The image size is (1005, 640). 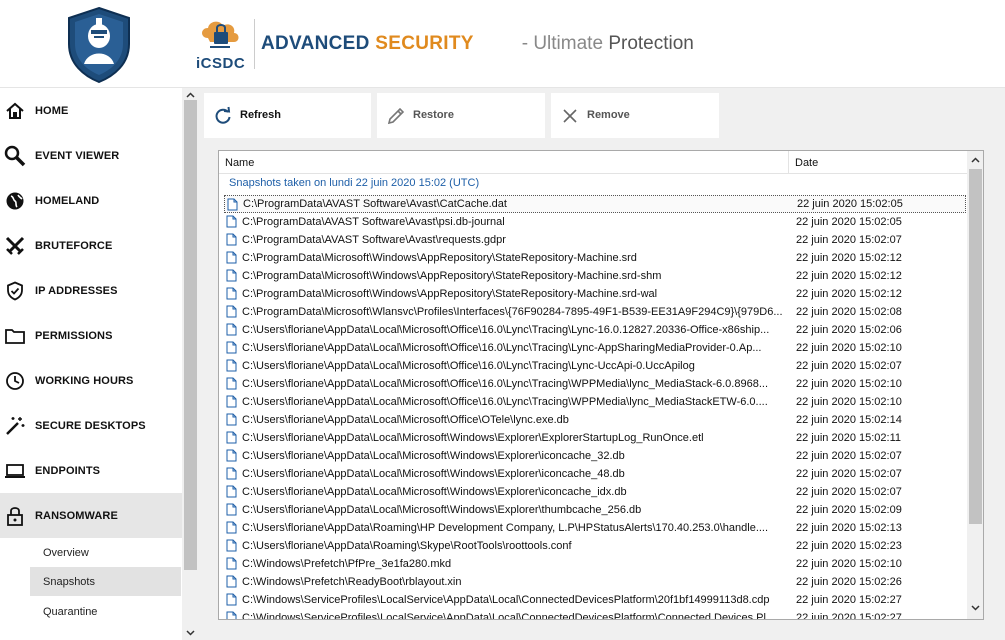 What do you see at coordinates (849, 330) in the screenshot?
I see `row-date: 22 juin 2020 15:02:06` at bounding box center [849, 330].